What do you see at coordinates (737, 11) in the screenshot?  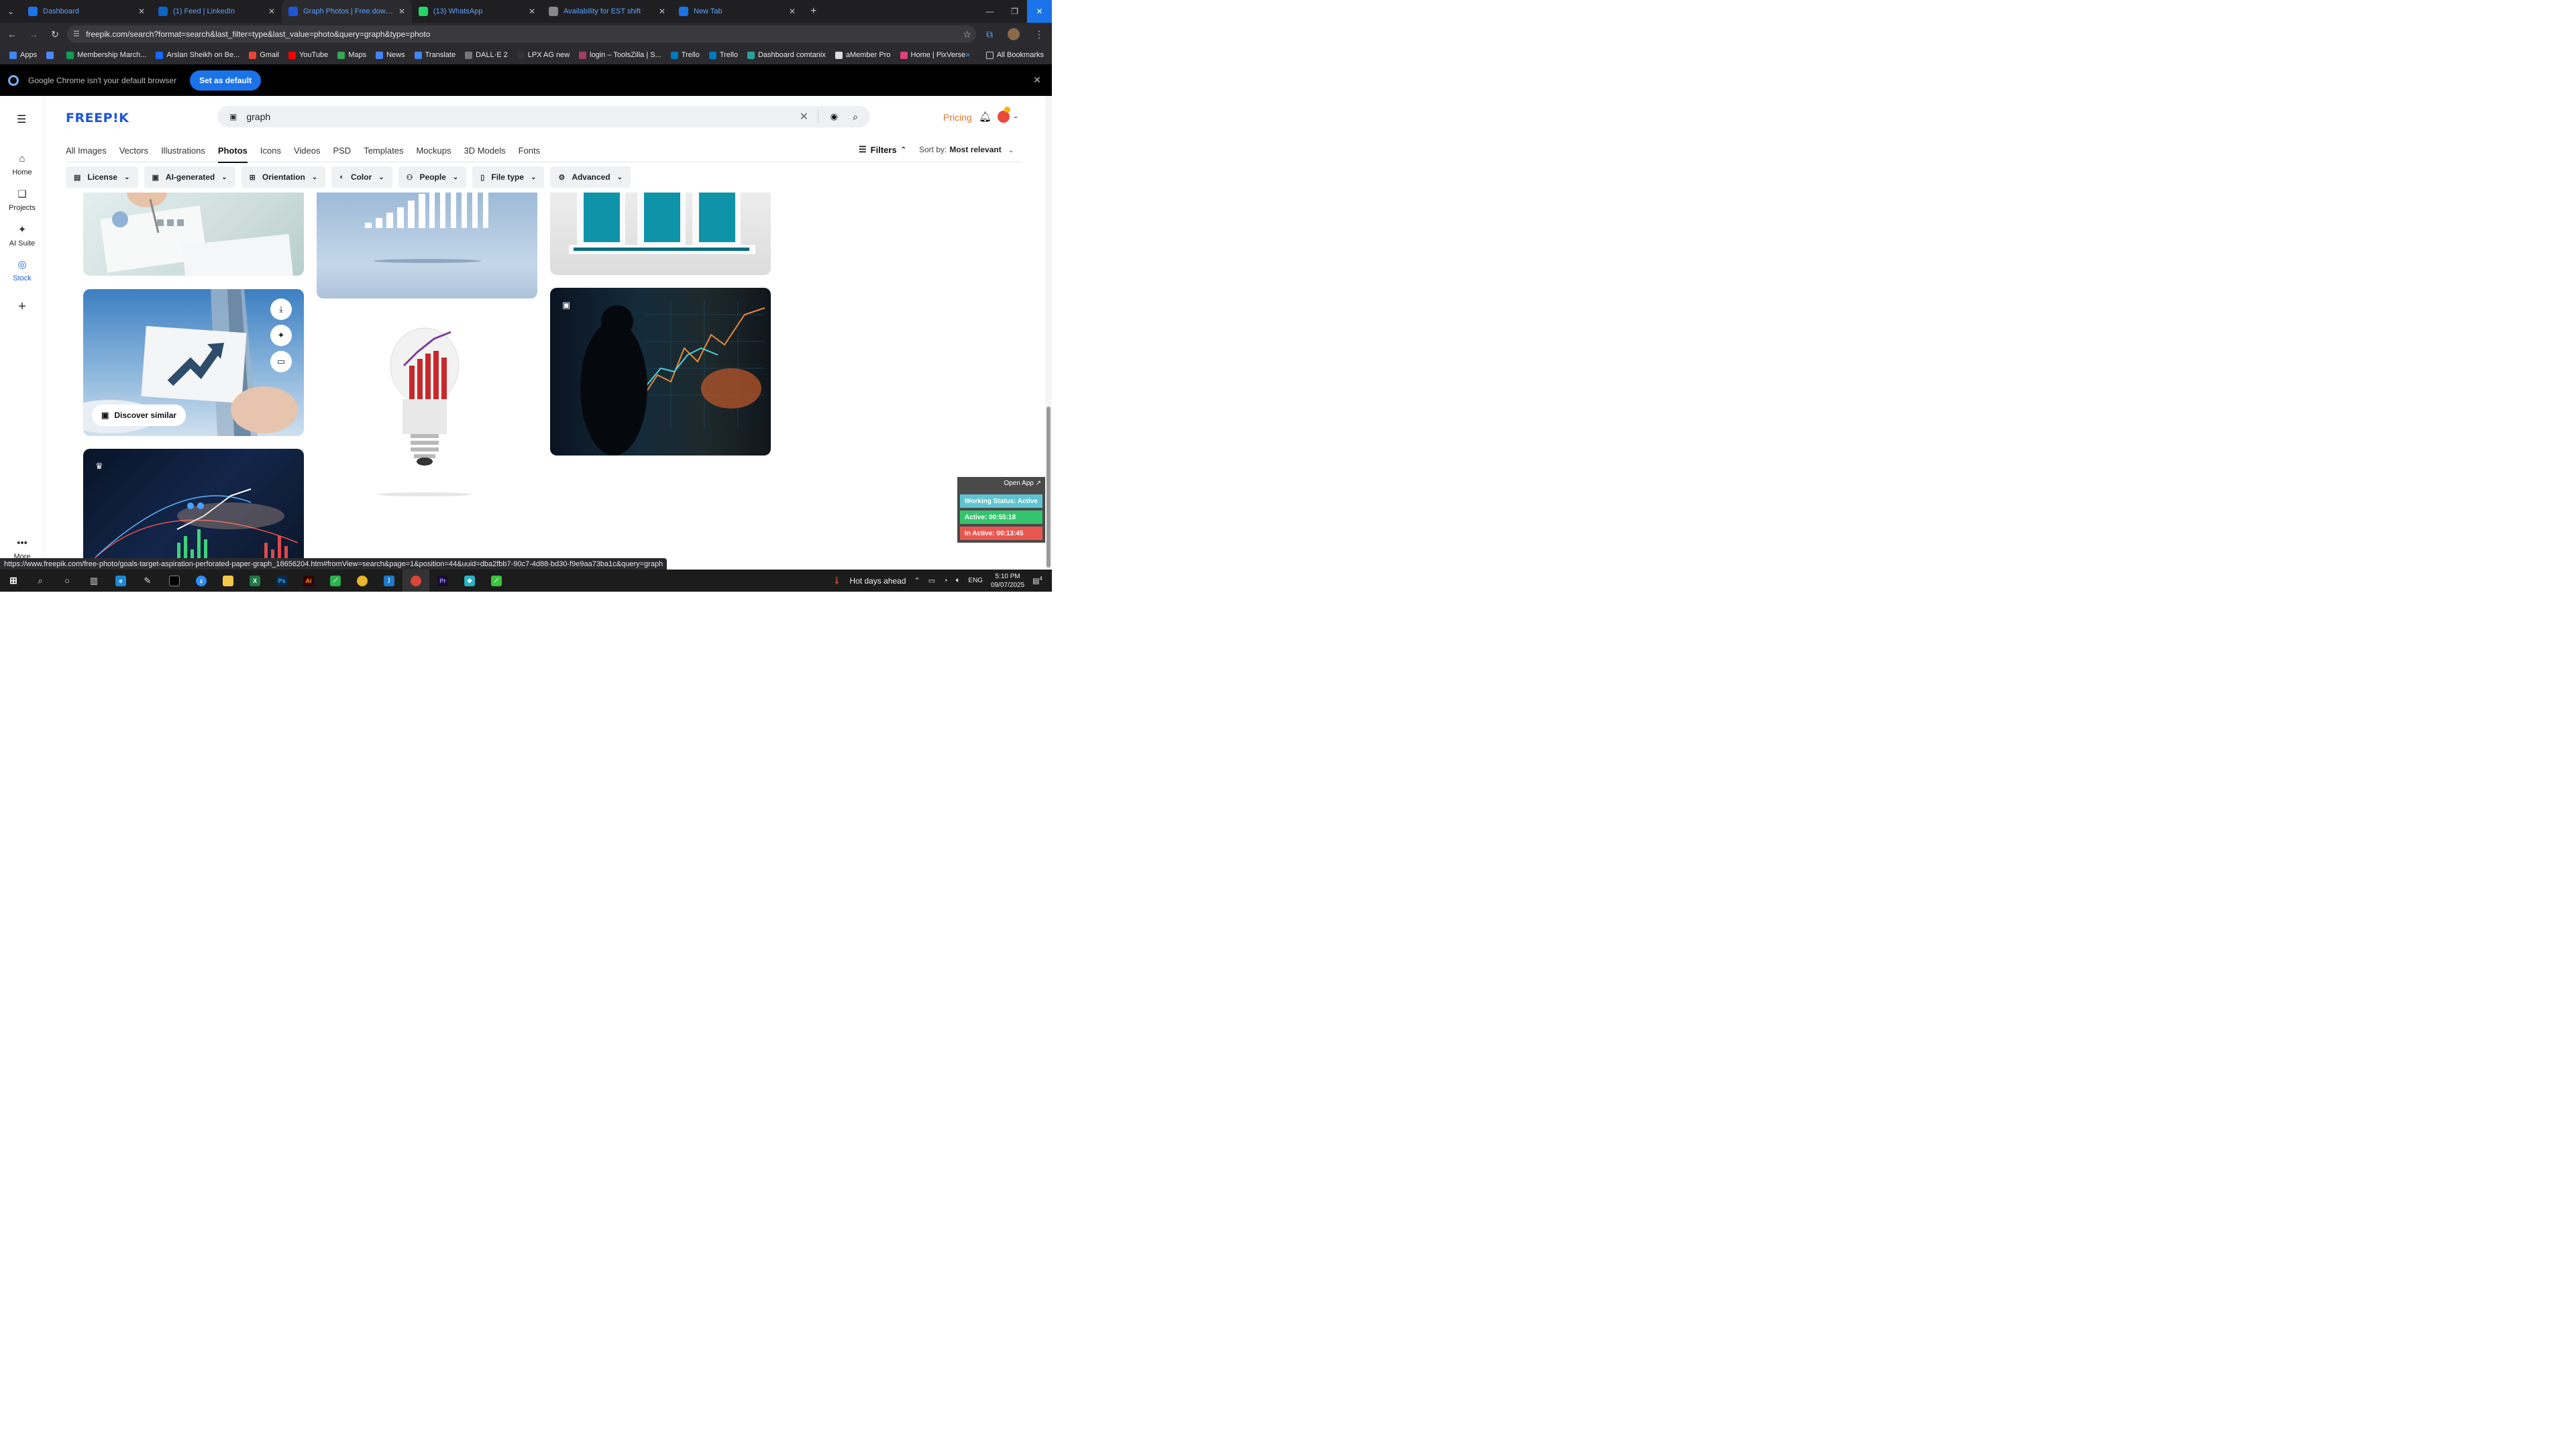 I see `browser-tab-5: New Tab ✕` at bounding box center [737, 11].